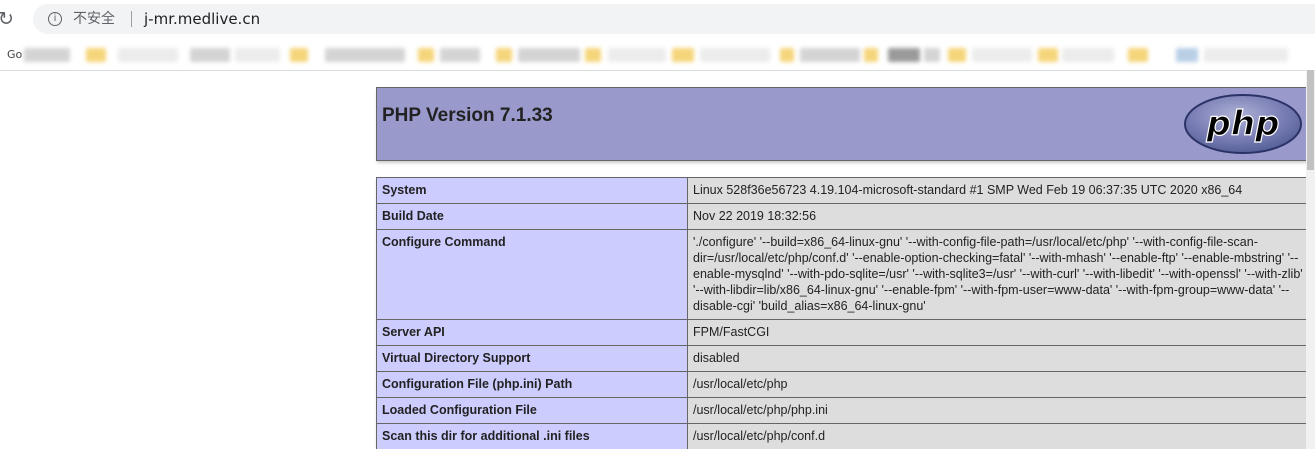 The height and width of the screenshot is (449, 1315). Describe the element at coordinates (1187, 55) in the screenshot. I see `bookmark-favicon` at that location.